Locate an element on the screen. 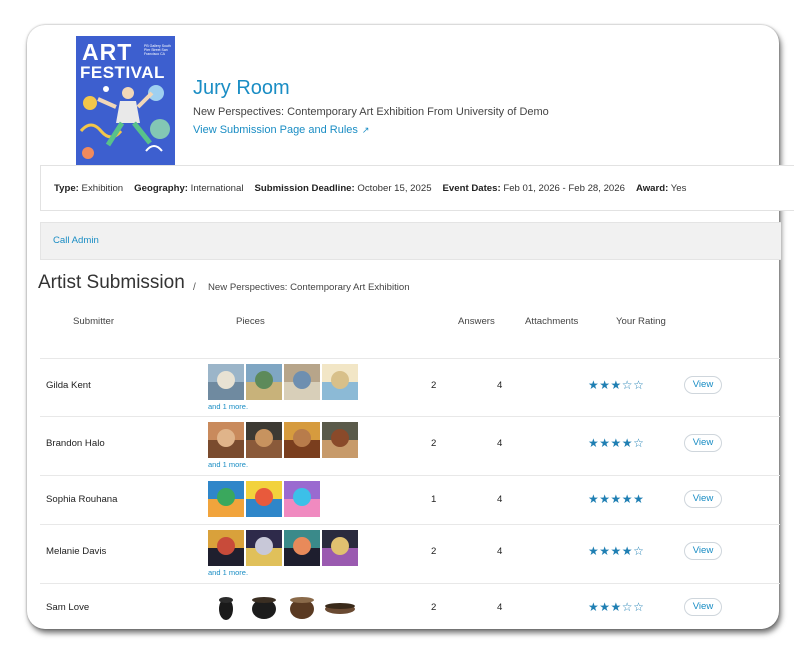 This screenshot has width=800, height=651. rating-stars: ★★★★★ is located at coordinates (616, 499).